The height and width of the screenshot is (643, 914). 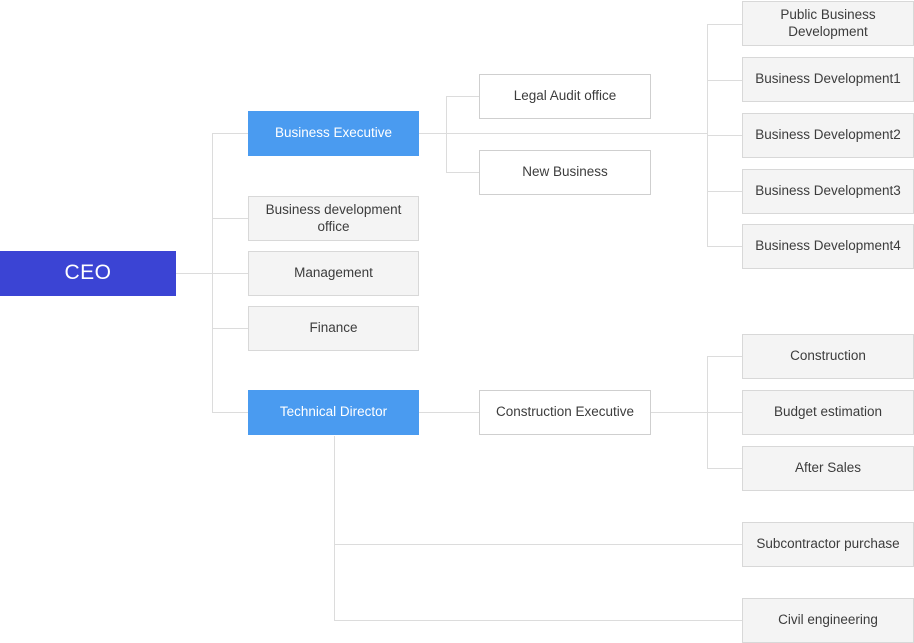 I want to click on node-finance: Finance, so click(x=333, y=328).